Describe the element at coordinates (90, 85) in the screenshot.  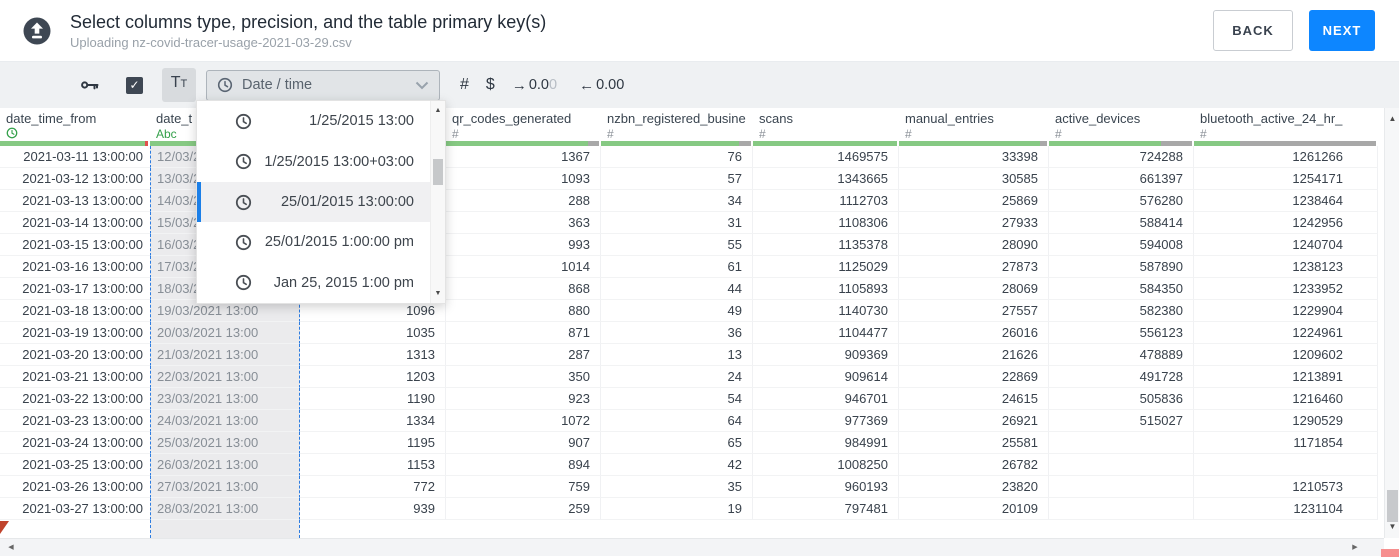
I see `primary-key-button` at that location.